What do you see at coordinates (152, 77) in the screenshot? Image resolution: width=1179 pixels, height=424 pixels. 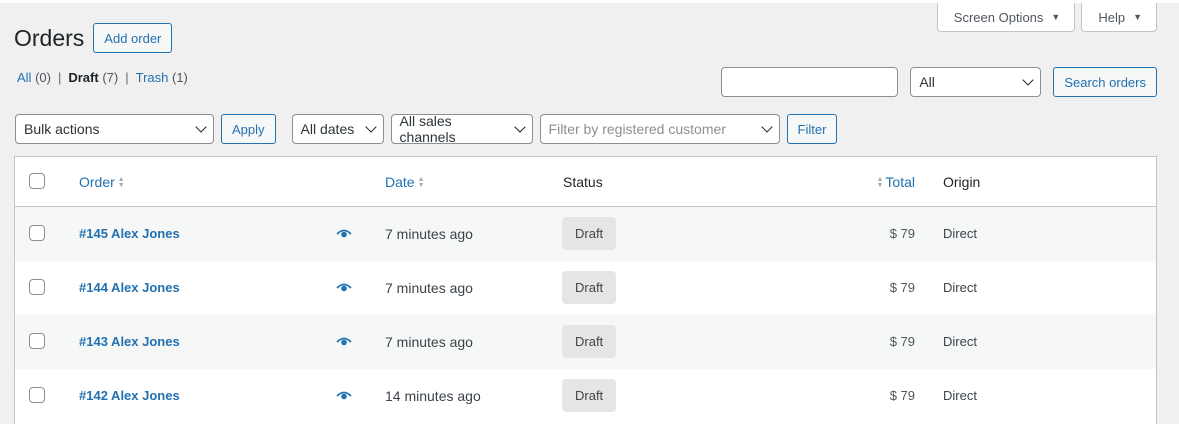 I see `view-trash-link: Trash` at bounding box center [152, 77].